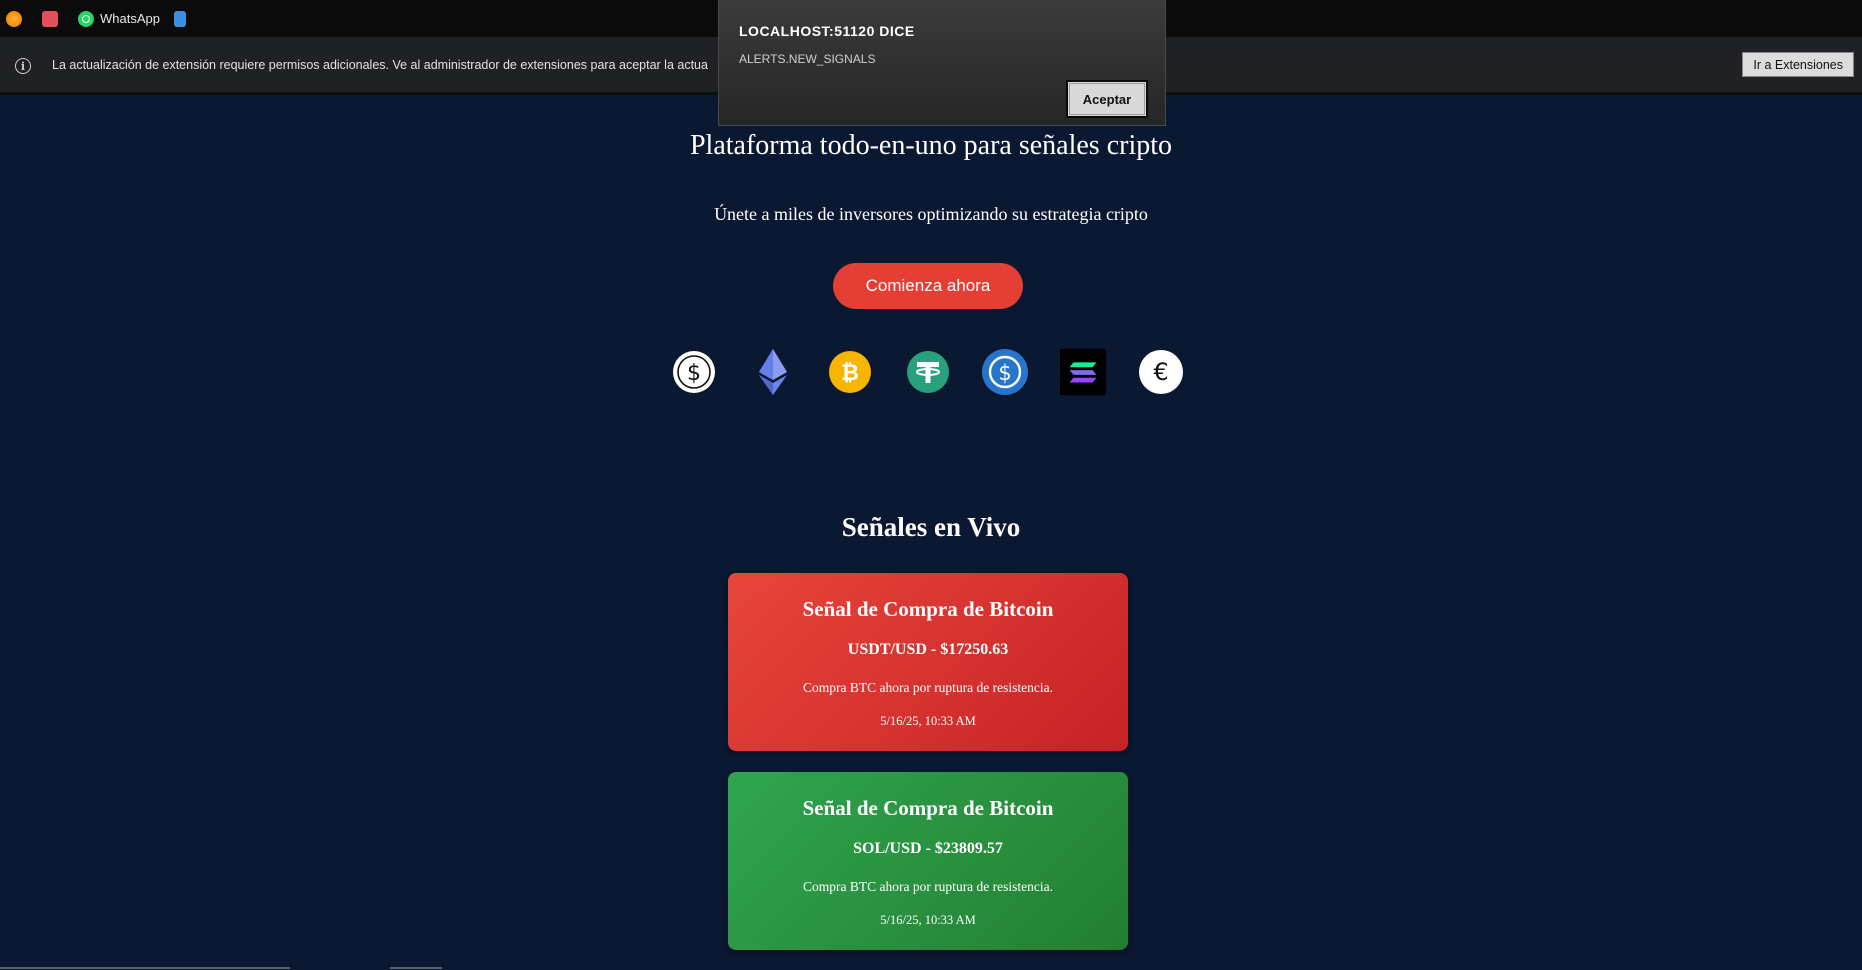  Describe the element at coordinates (928, 848) in the screenshot. I see `signal-pair-price: SOL/USD - $23809.57` at that location.